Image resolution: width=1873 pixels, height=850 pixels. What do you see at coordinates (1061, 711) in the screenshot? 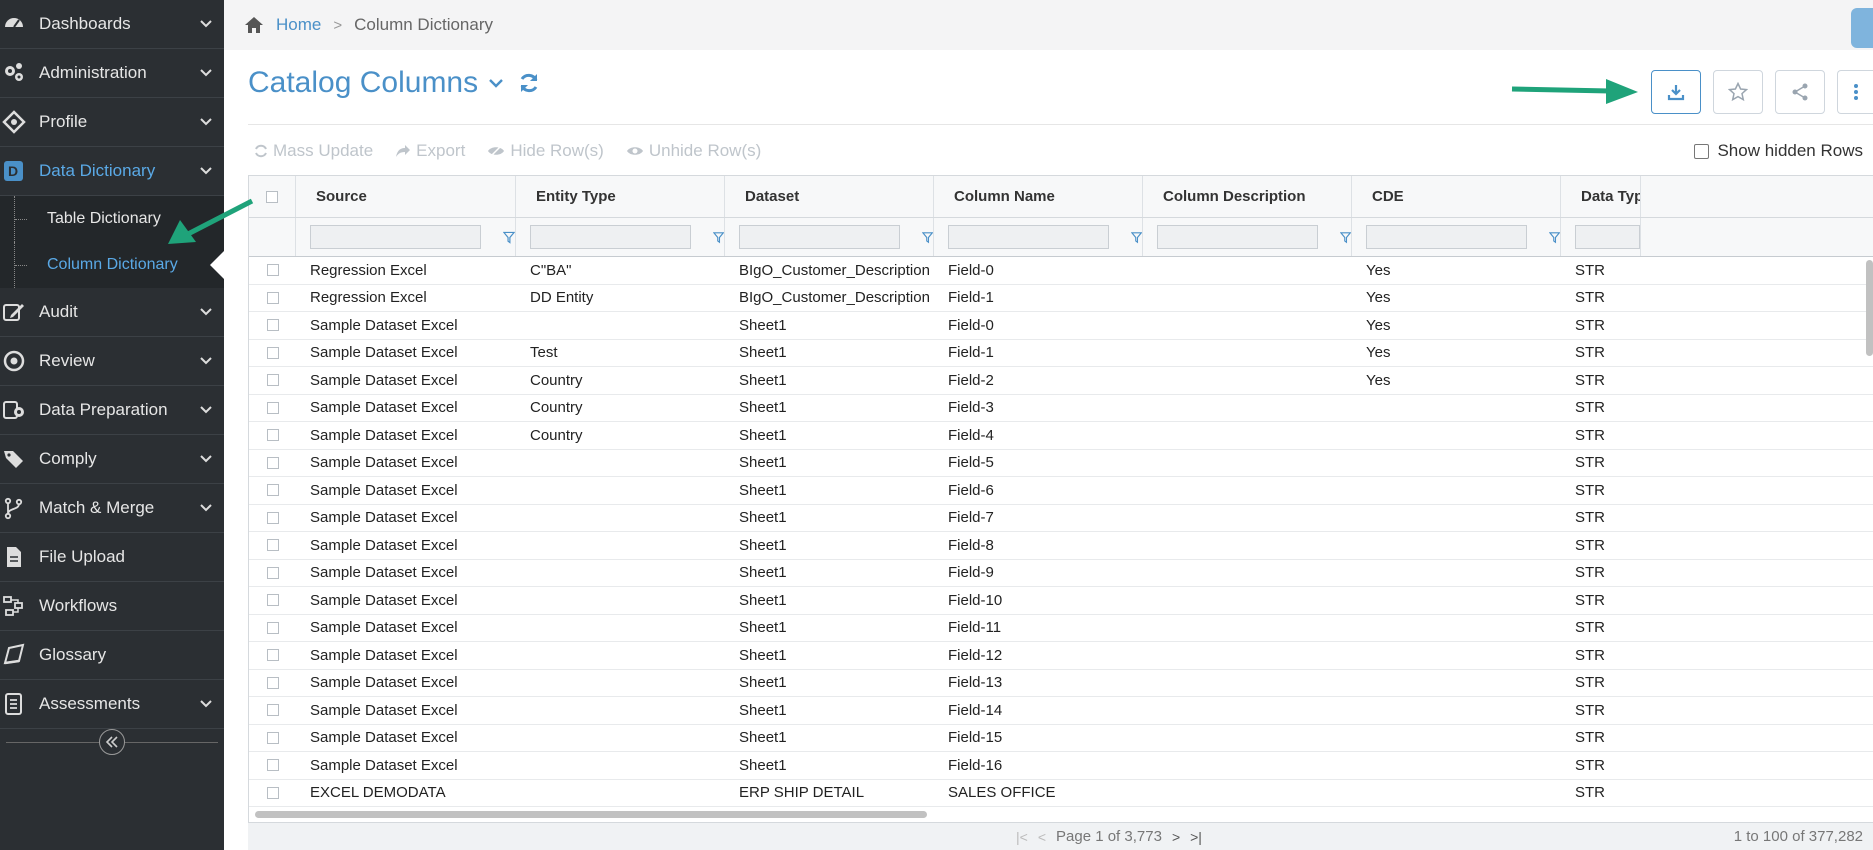
I see `table-row: Sample Dataset Excel Sheet1 Field-14 STR` at bounding box center [1061, 711].